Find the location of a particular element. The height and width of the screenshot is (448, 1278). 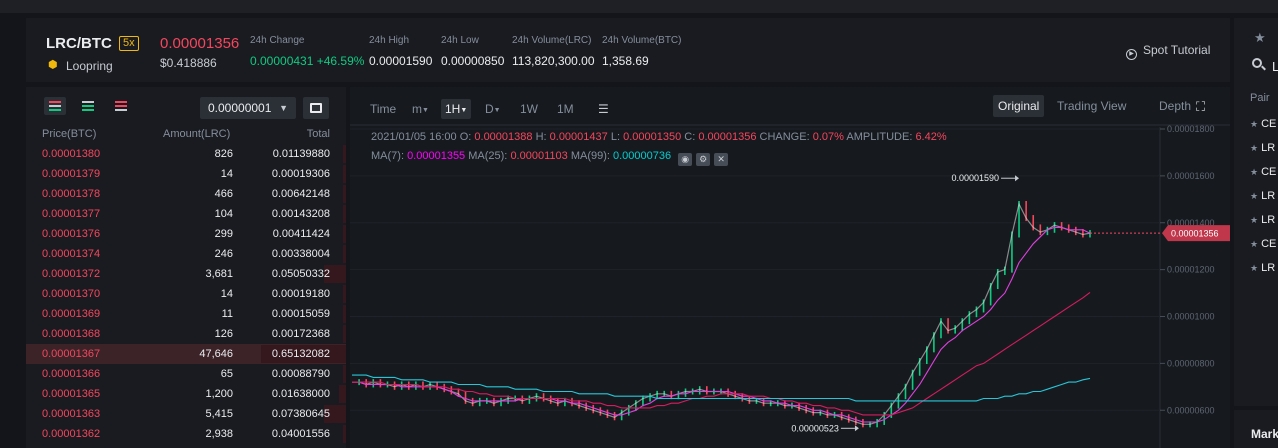

orderbook-both-toggle is located at coordinates (55, 106).